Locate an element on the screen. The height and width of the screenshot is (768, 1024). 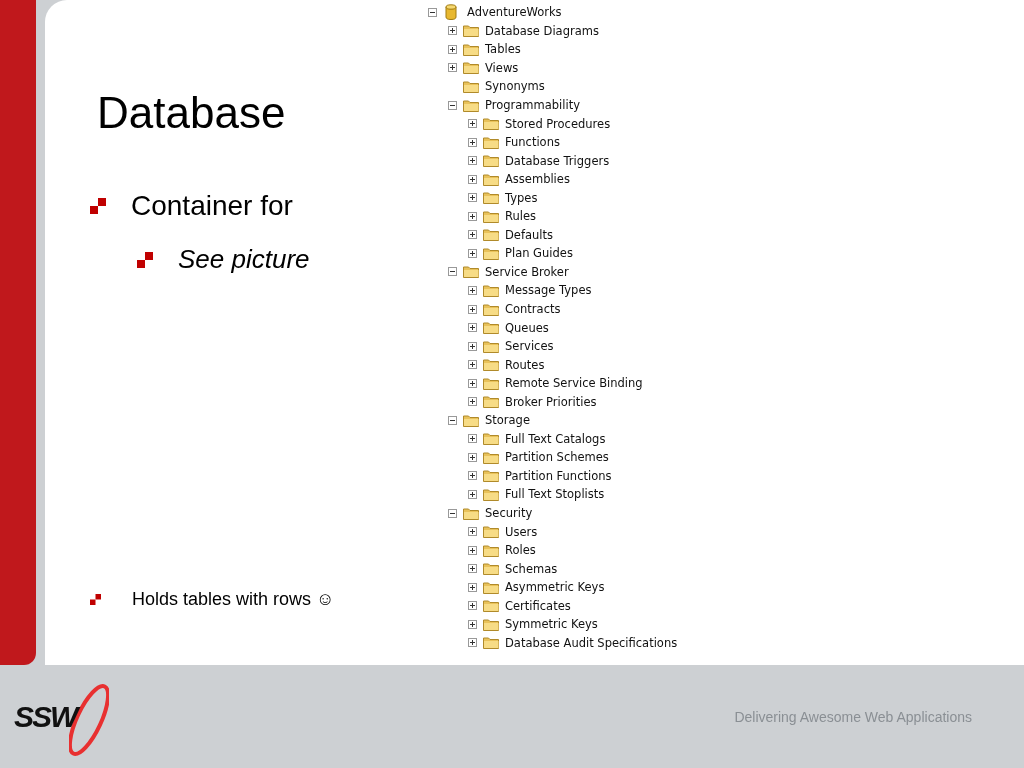
tree-item: Full Text Catalogs is located at coordinates (555, 438).